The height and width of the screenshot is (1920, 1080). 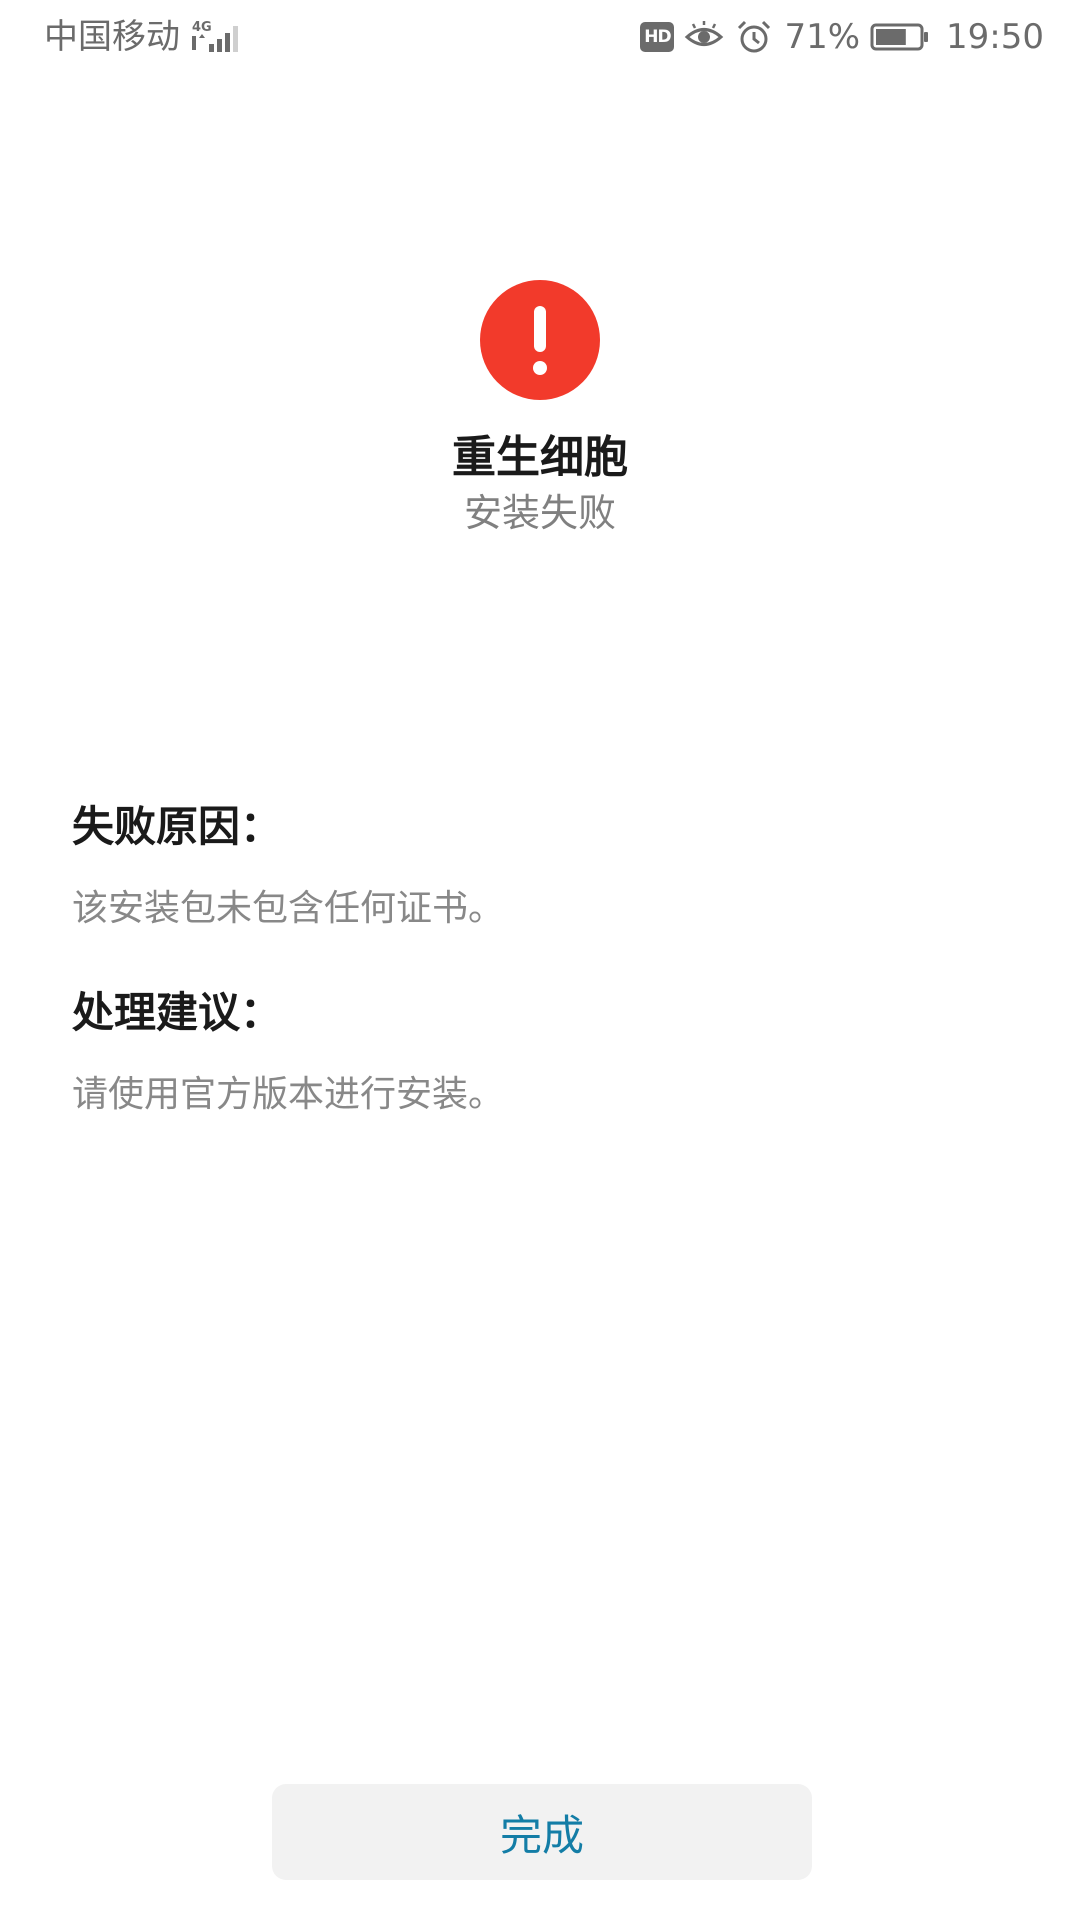 I want to click on failure-reason-title: 失败原因：, so click(x=177, y=826).